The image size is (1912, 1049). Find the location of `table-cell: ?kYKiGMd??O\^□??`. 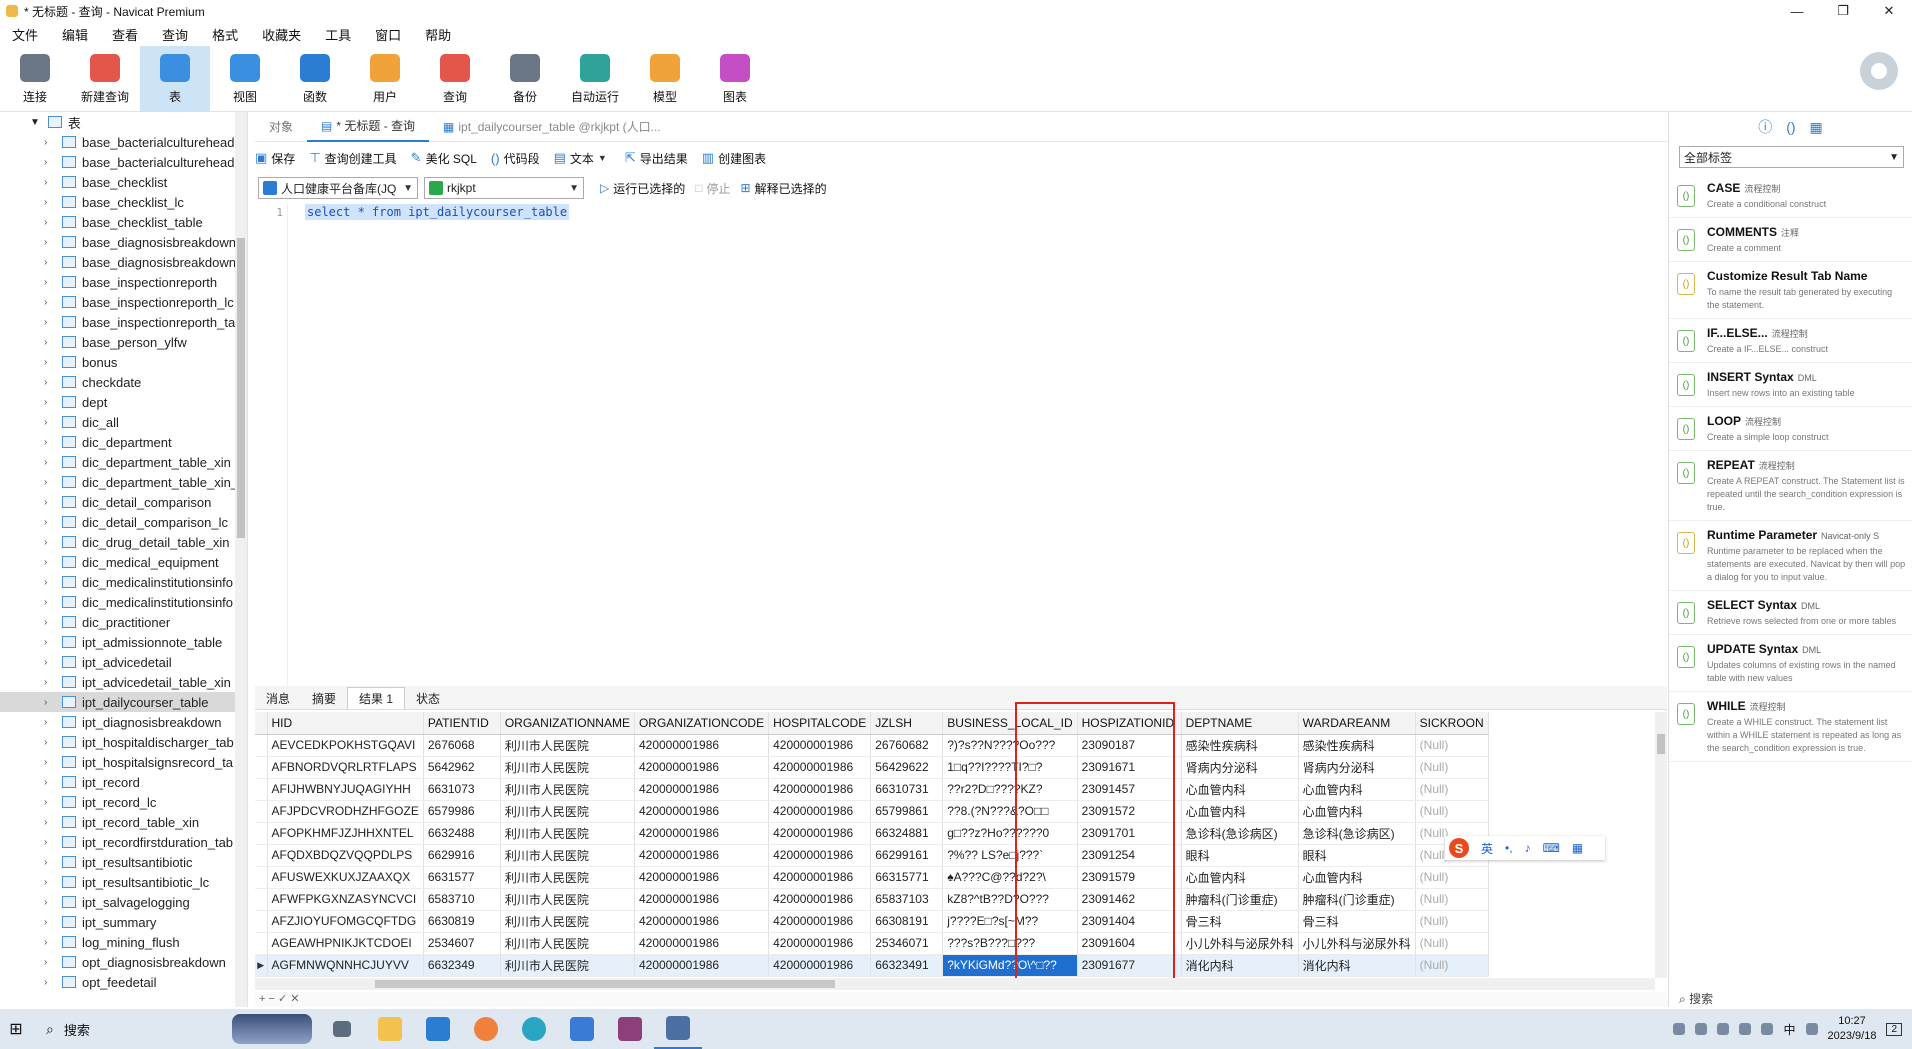

table-cell: ?kYKiGMd??O\^□?? is located at coordinates (1010, 965).